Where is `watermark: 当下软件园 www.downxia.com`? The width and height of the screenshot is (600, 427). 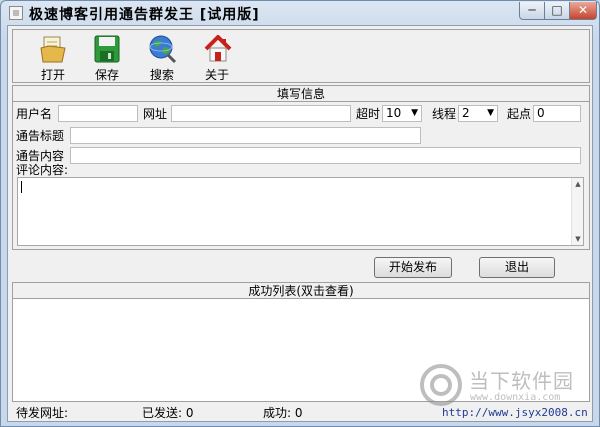 watermark: 当下软件园 www.downxia.com is located at coordinates (509, 385).